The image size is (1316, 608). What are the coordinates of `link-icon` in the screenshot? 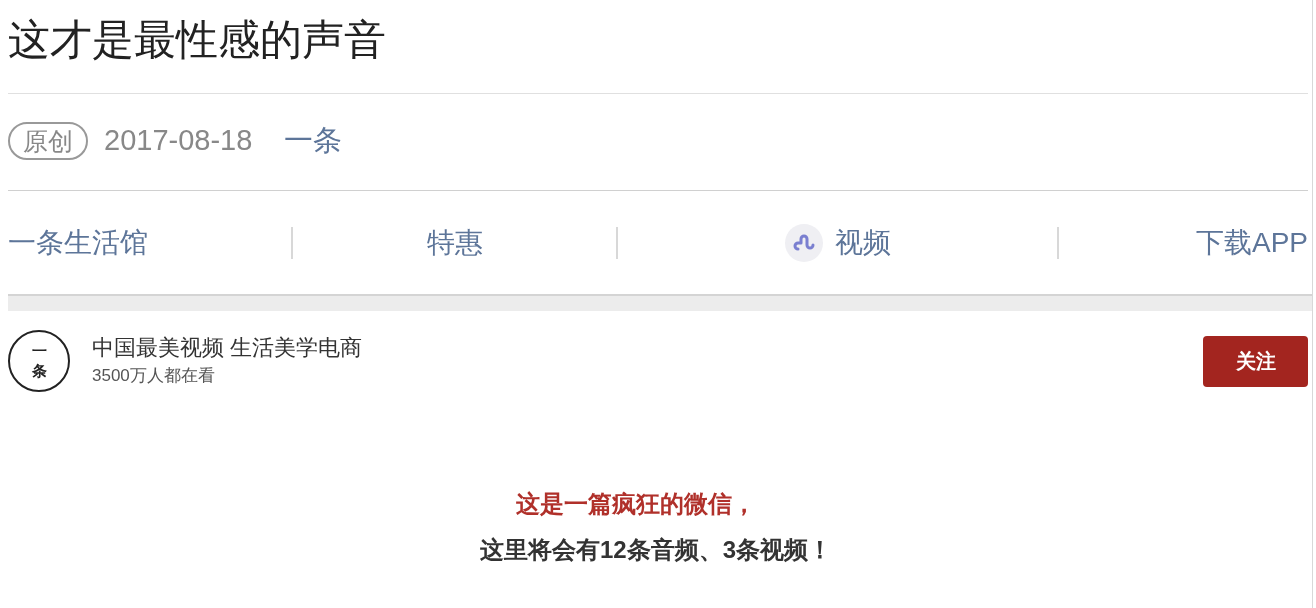 It's located at (803, 242).